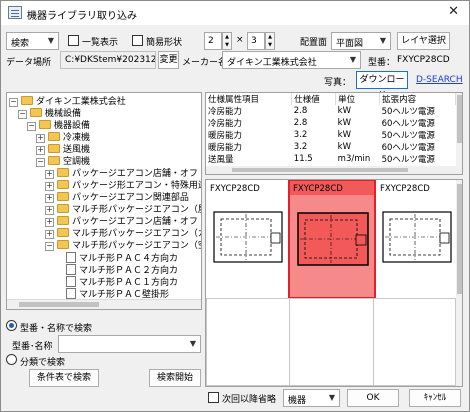  Describe the element at coordinates (11, 359) in the screenshot. I see `search-by-class-radio` at that location.